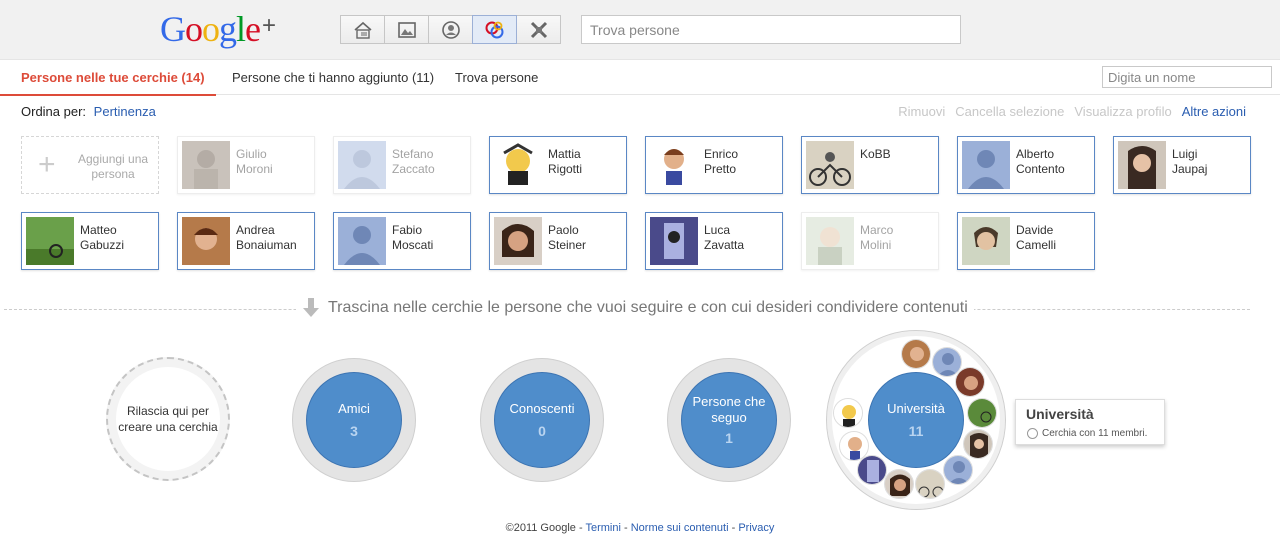 This screenshot has height=560, width=1280. Describe the element at coordinates (333, 77) in the screenshot. I see `tab-people-added-you: Persone che ti hanno aggiunto (11)` at that location.